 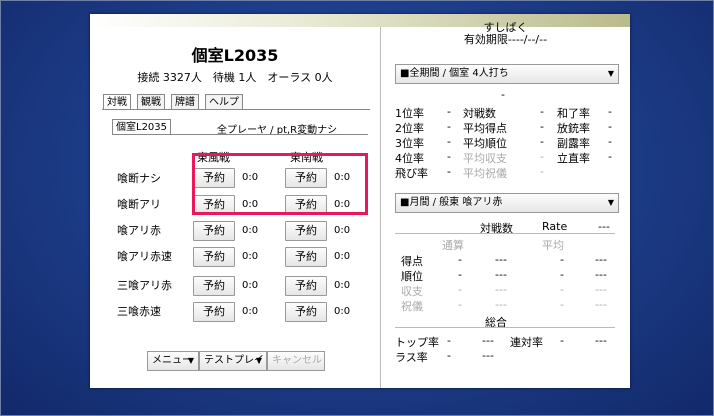 I want to click on rentai-rate-value: -, so click(x=562, y=340).